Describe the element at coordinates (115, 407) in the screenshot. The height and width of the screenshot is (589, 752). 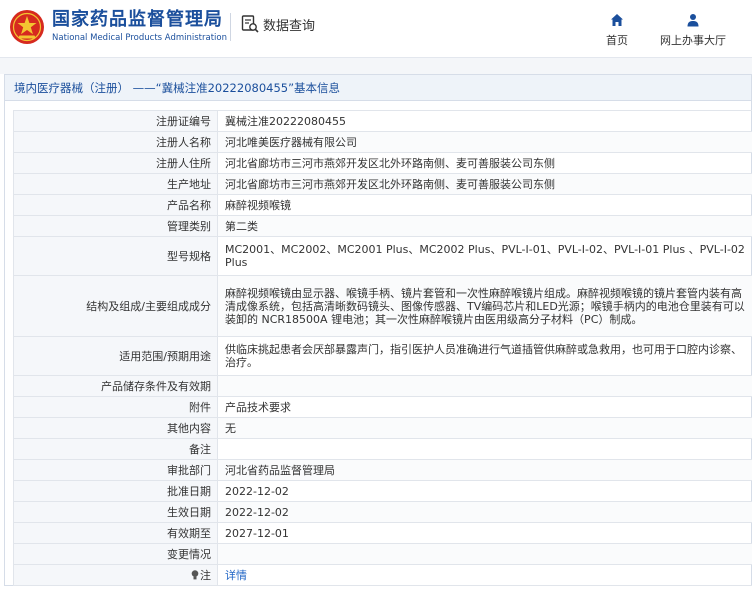
I see `field-label: 附件` at that location.